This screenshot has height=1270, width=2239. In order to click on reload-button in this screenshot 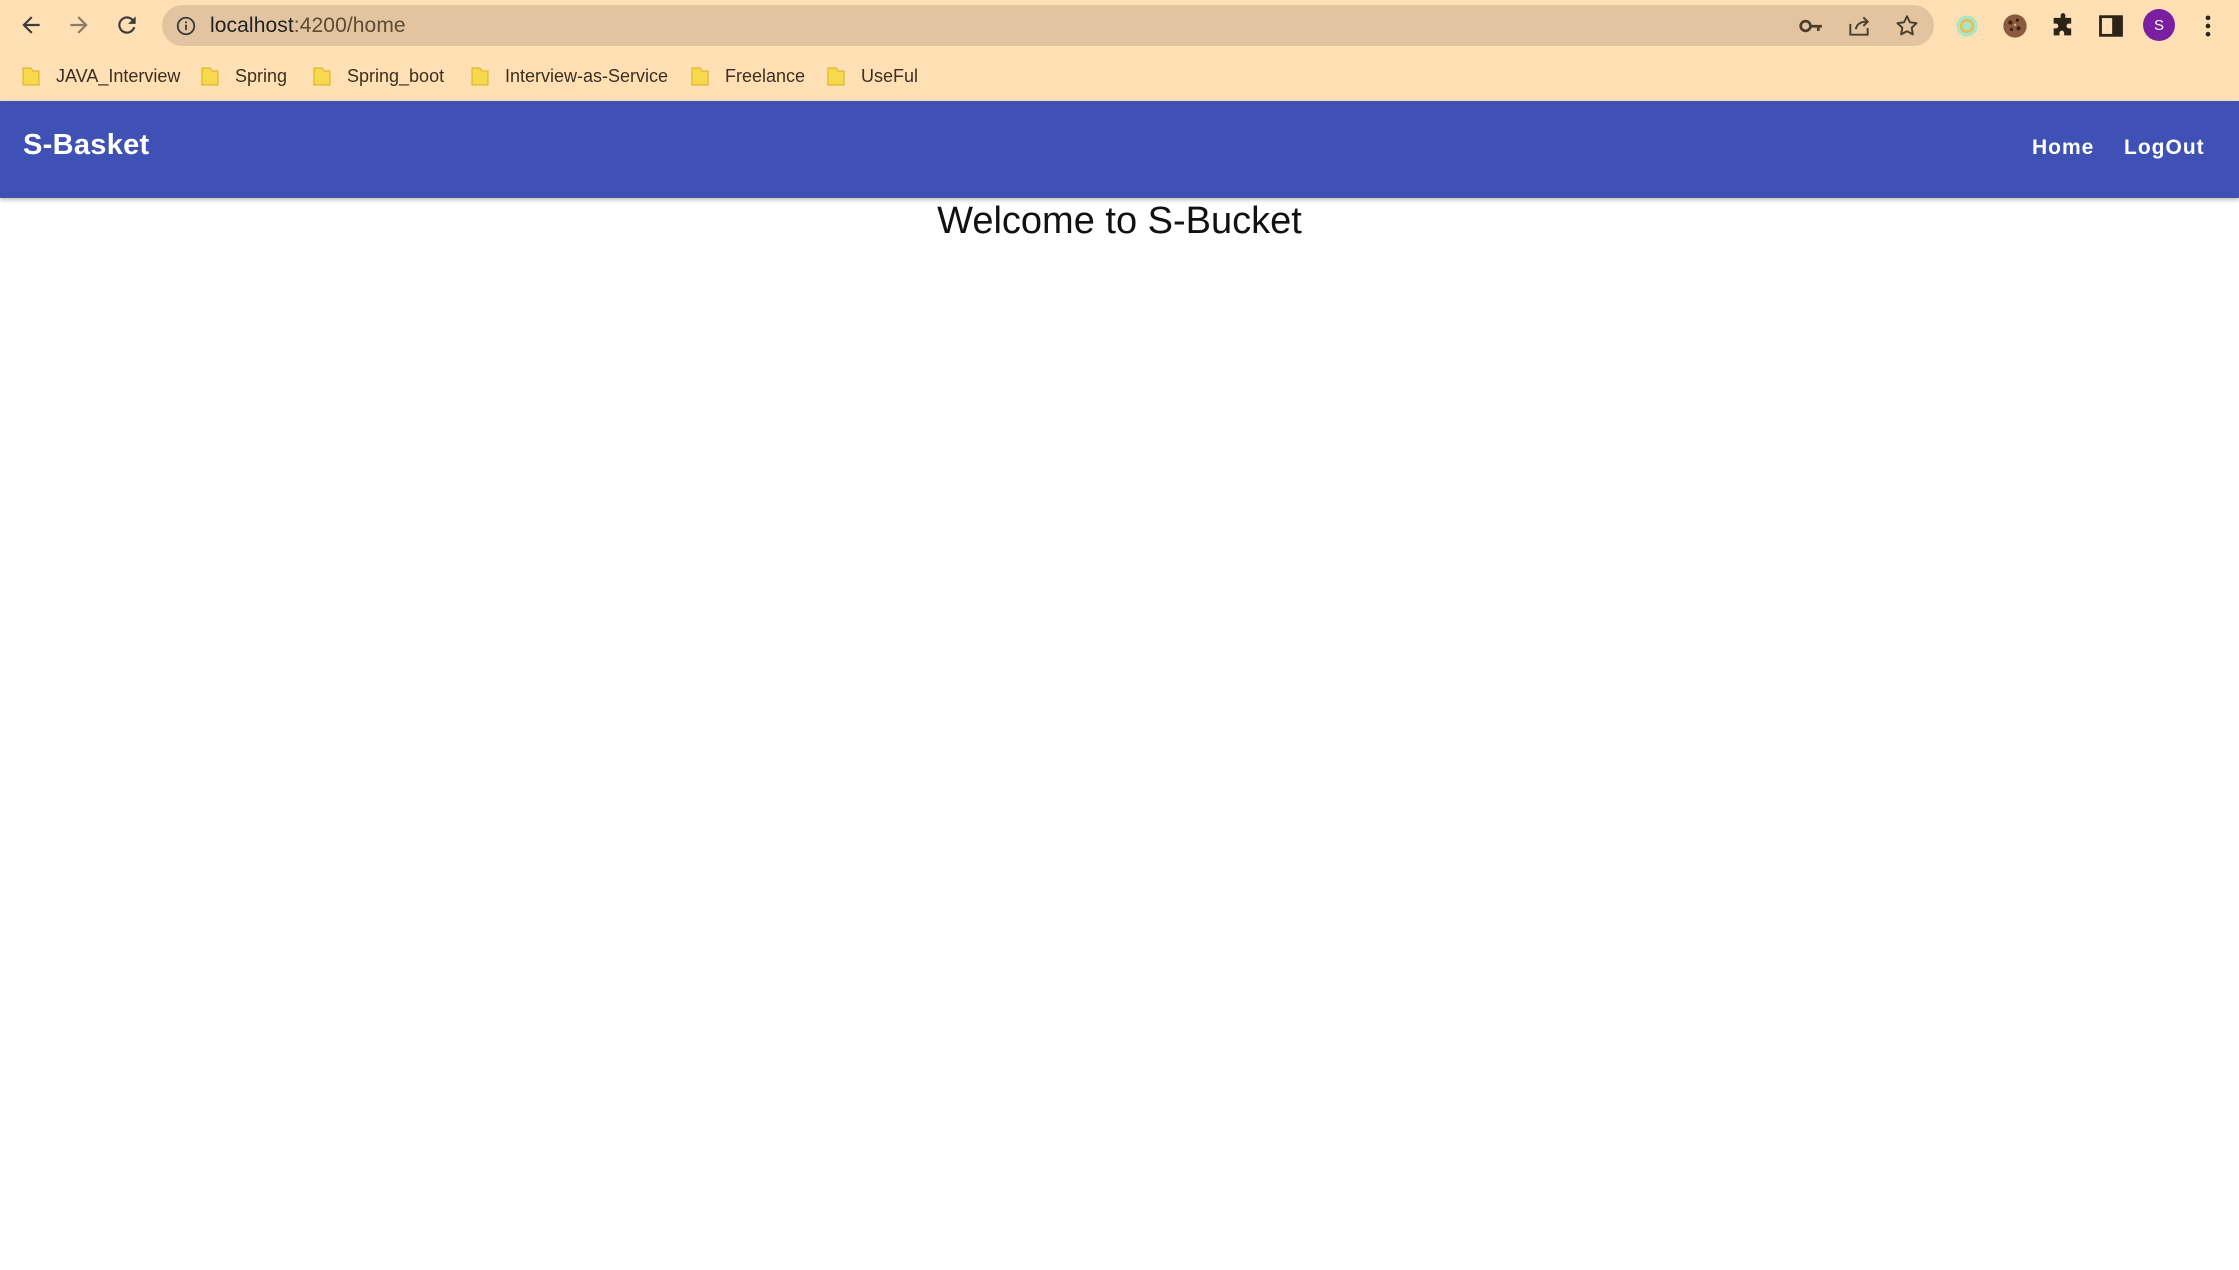, I will do `click(127, 25)`.